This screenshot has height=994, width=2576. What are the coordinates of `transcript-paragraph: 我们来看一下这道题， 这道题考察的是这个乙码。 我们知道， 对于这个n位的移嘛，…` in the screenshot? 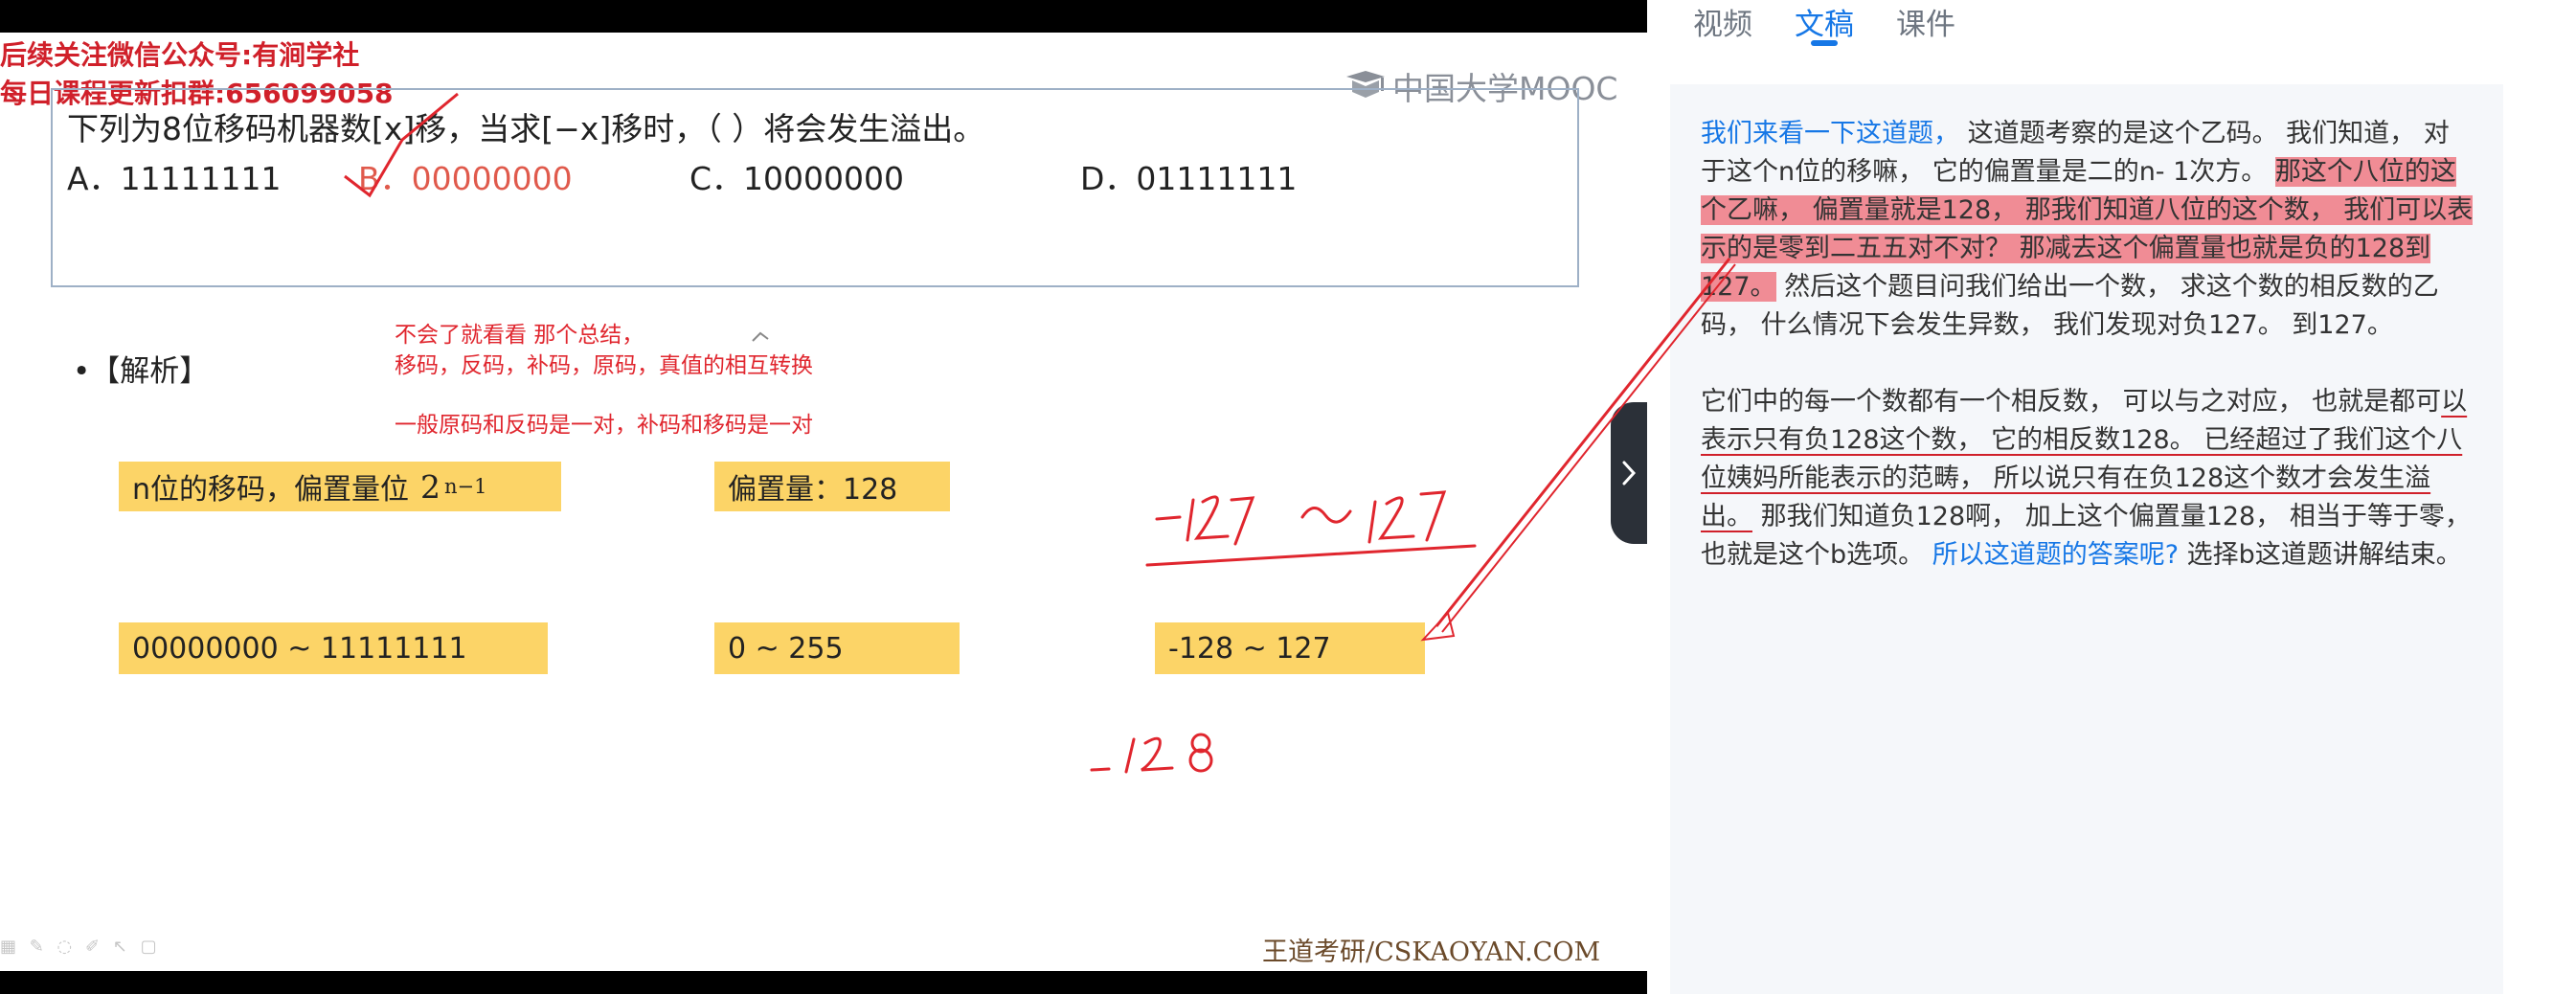 It's located at (2087, 230).